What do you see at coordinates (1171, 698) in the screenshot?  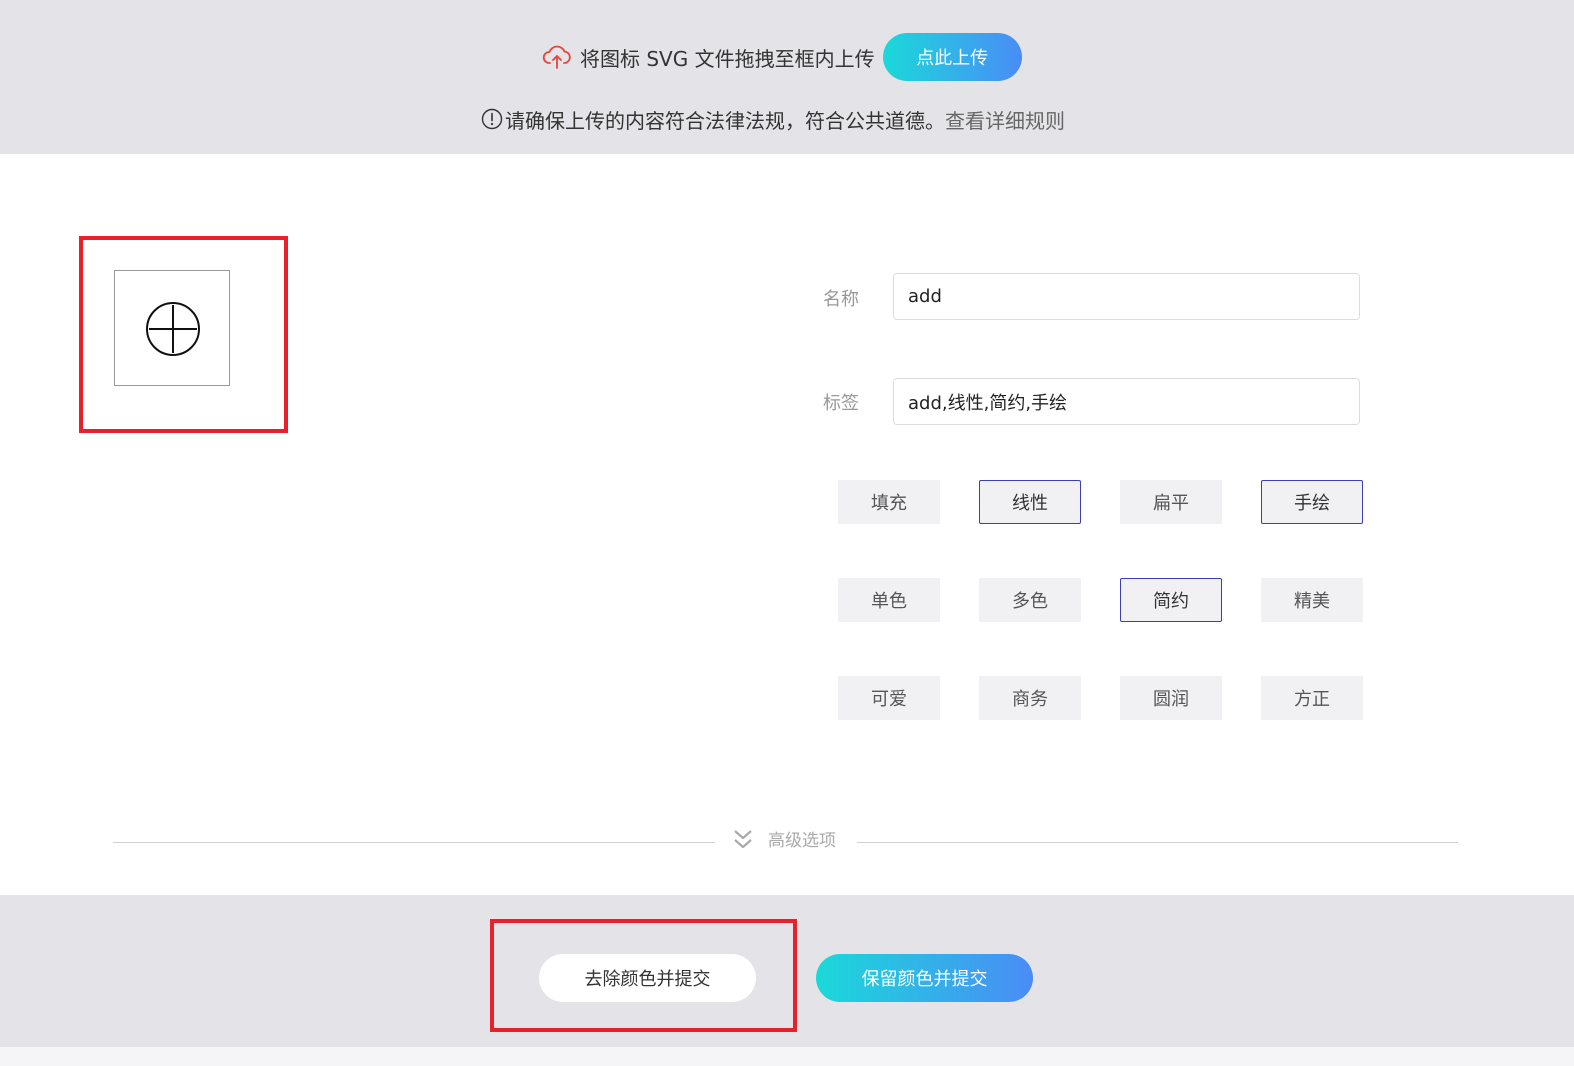 I see `tag-rounded: 圆润` at bounding box center [1171, 698].